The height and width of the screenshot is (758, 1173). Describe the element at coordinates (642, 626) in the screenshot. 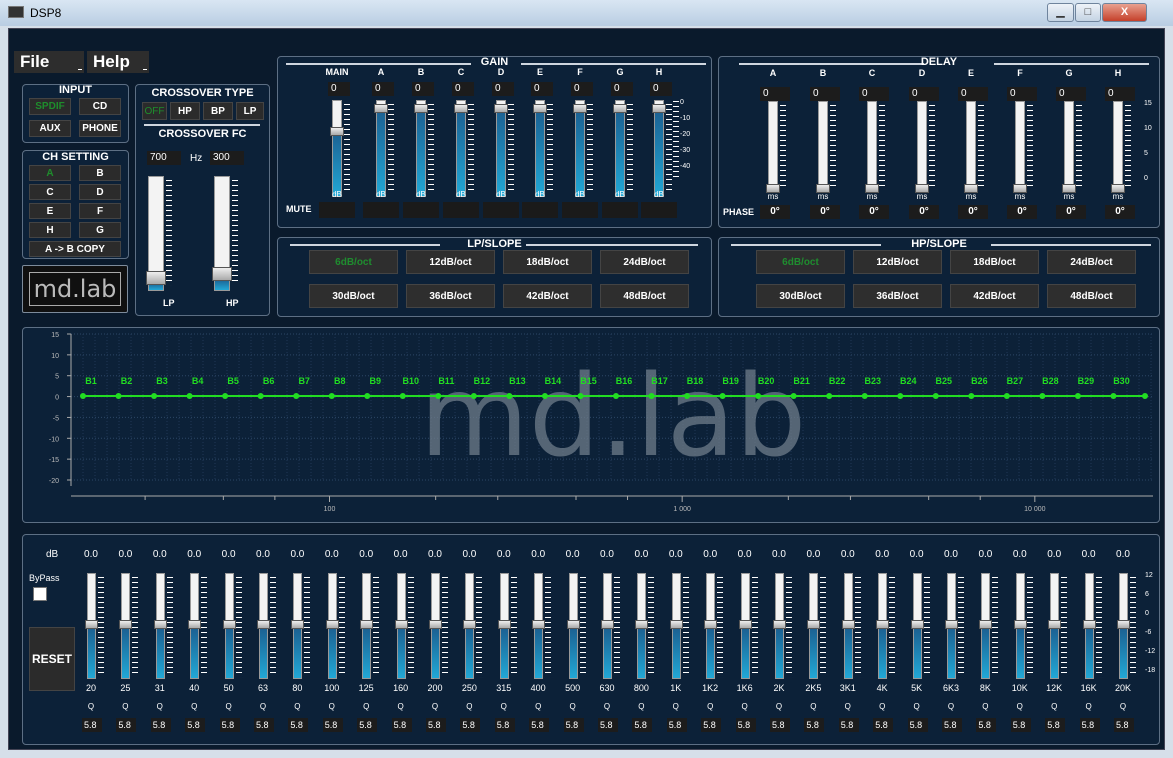

I see `eq-band-800-slider` at that location.